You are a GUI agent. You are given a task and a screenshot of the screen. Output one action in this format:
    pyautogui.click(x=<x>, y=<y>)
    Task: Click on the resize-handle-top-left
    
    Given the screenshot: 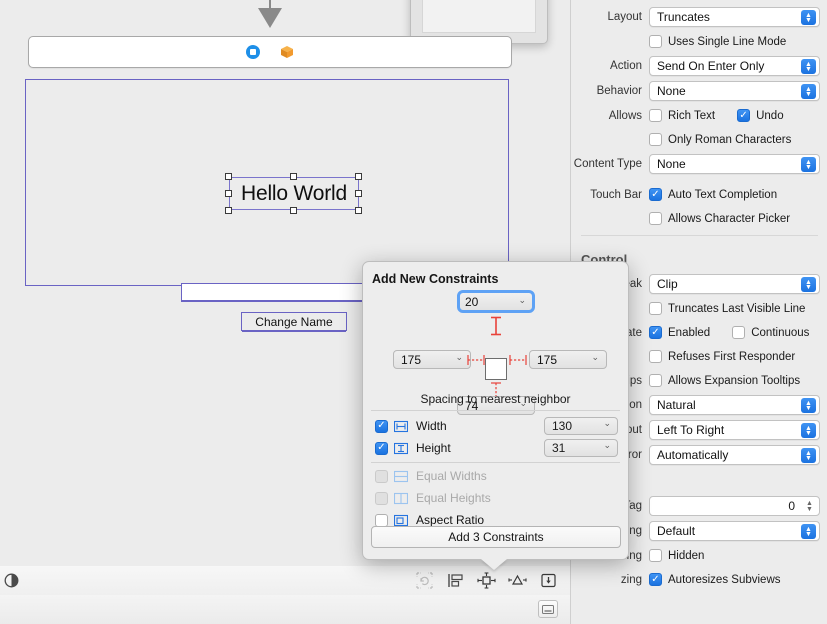 What is the action you would take?
    pyautogui.click(x=228, y=176)
    